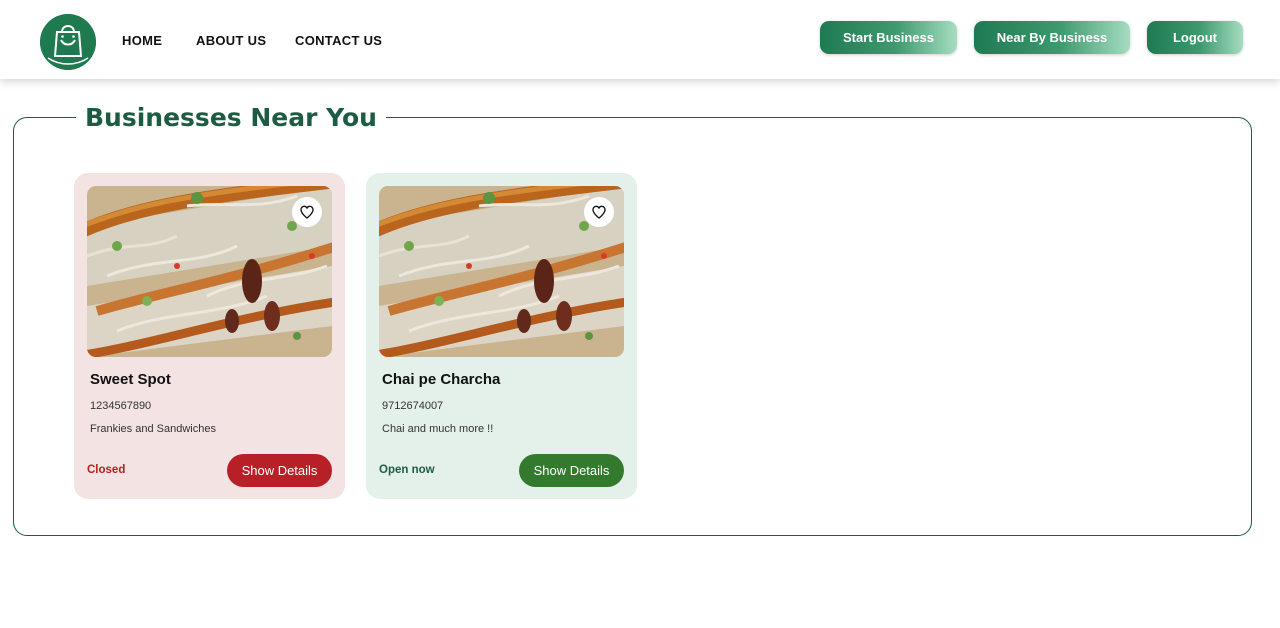 The image size is (1280, 628). Describe the element at coordinates (888, 37) in the screenshot. I see `start-business-button: Start Business` at that location.